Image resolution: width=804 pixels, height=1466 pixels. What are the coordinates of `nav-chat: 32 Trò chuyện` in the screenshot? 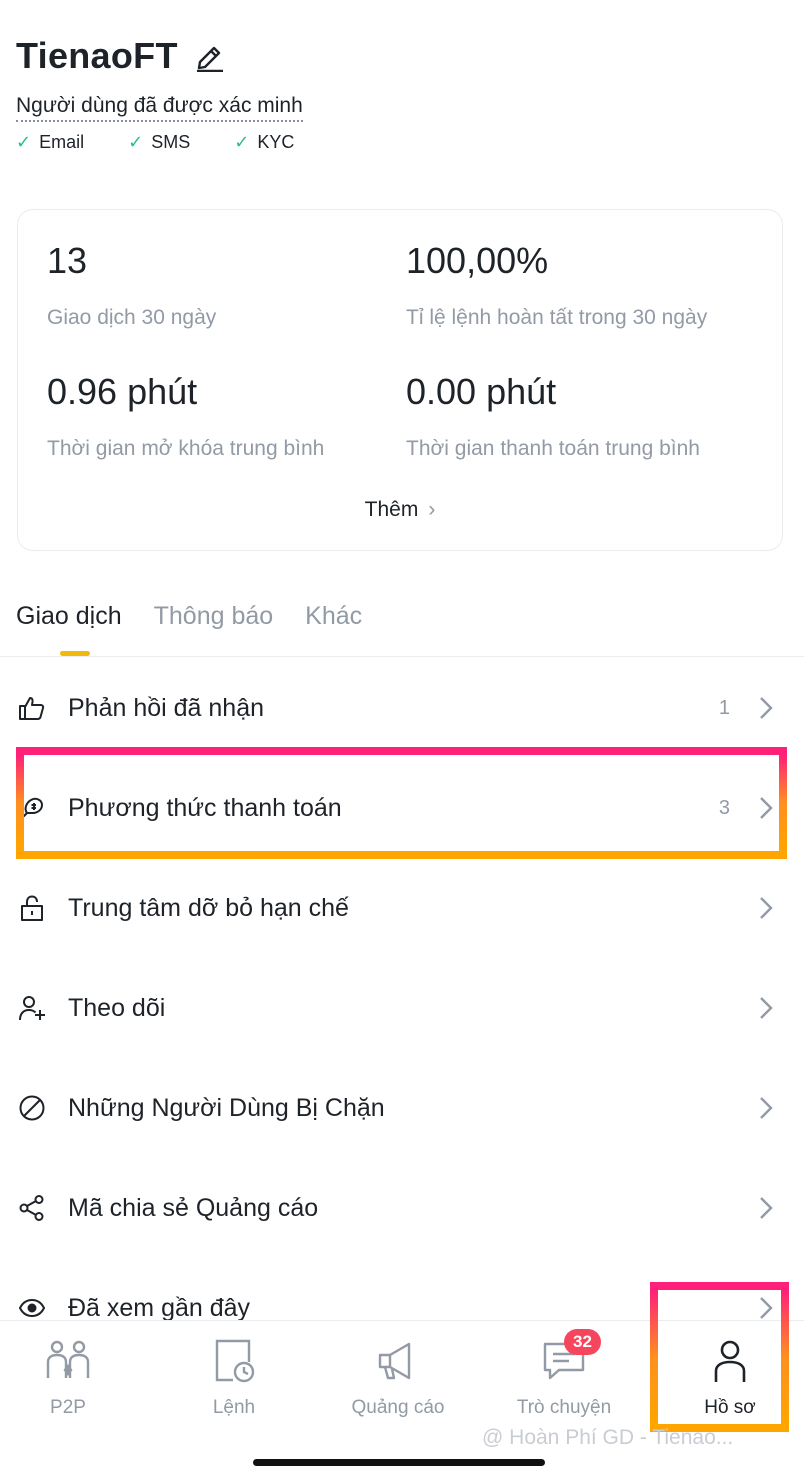 It's located at (564, 1381).